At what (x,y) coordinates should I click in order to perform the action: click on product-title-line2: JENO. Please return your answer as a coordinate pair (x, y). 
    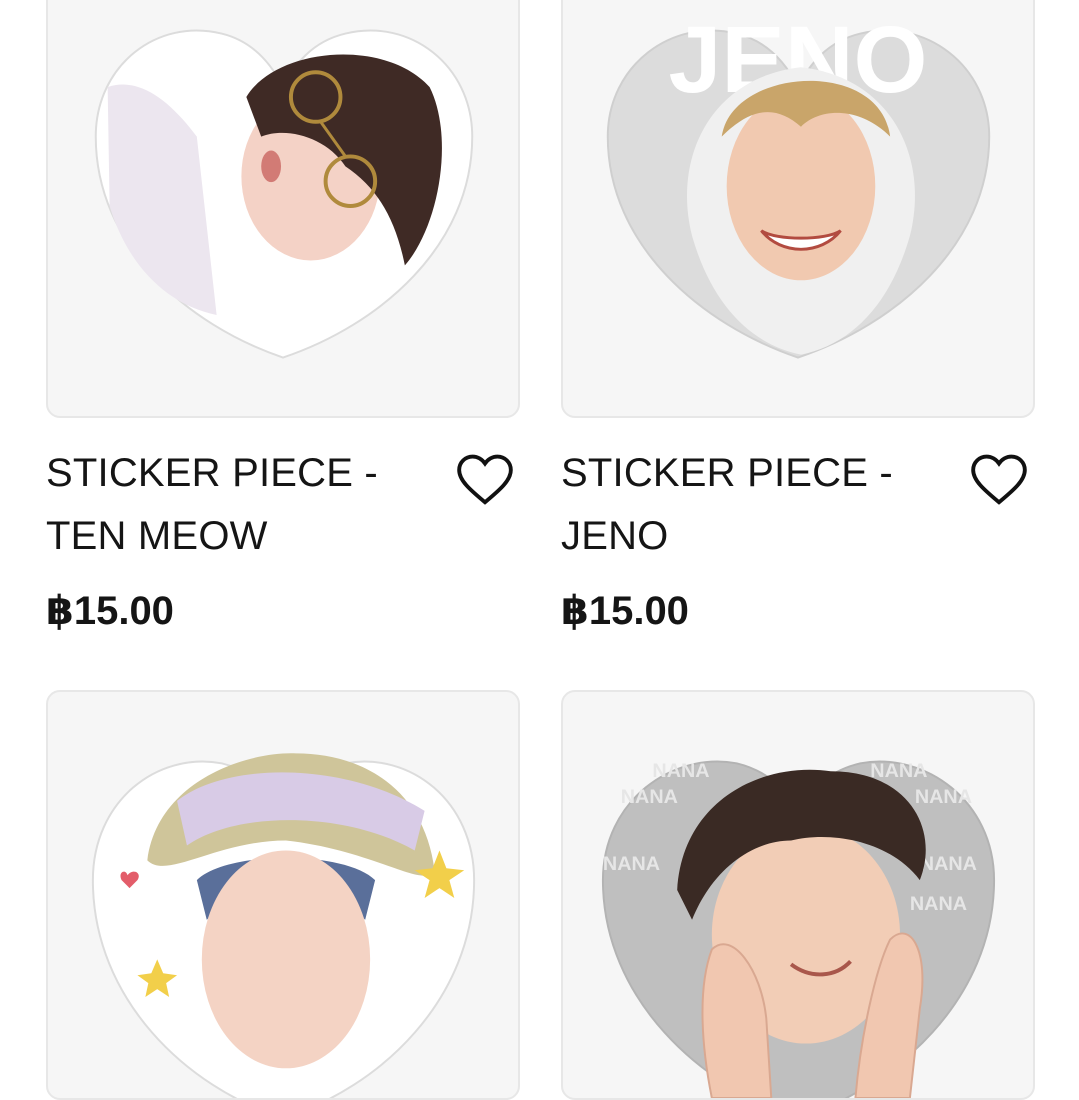
    Looking at the image, I should click on (615, 536).